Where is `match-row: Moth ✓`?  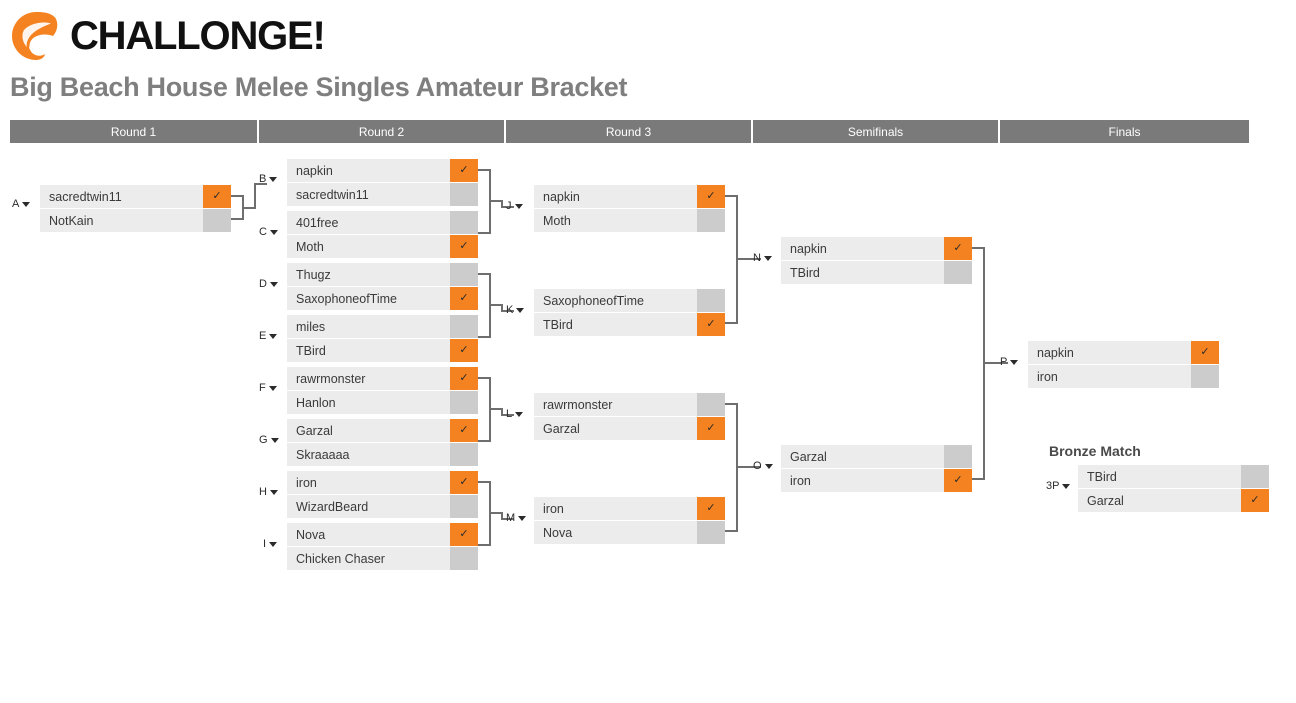
match-row: Moth ✓ is located at coordinates (382, 246).